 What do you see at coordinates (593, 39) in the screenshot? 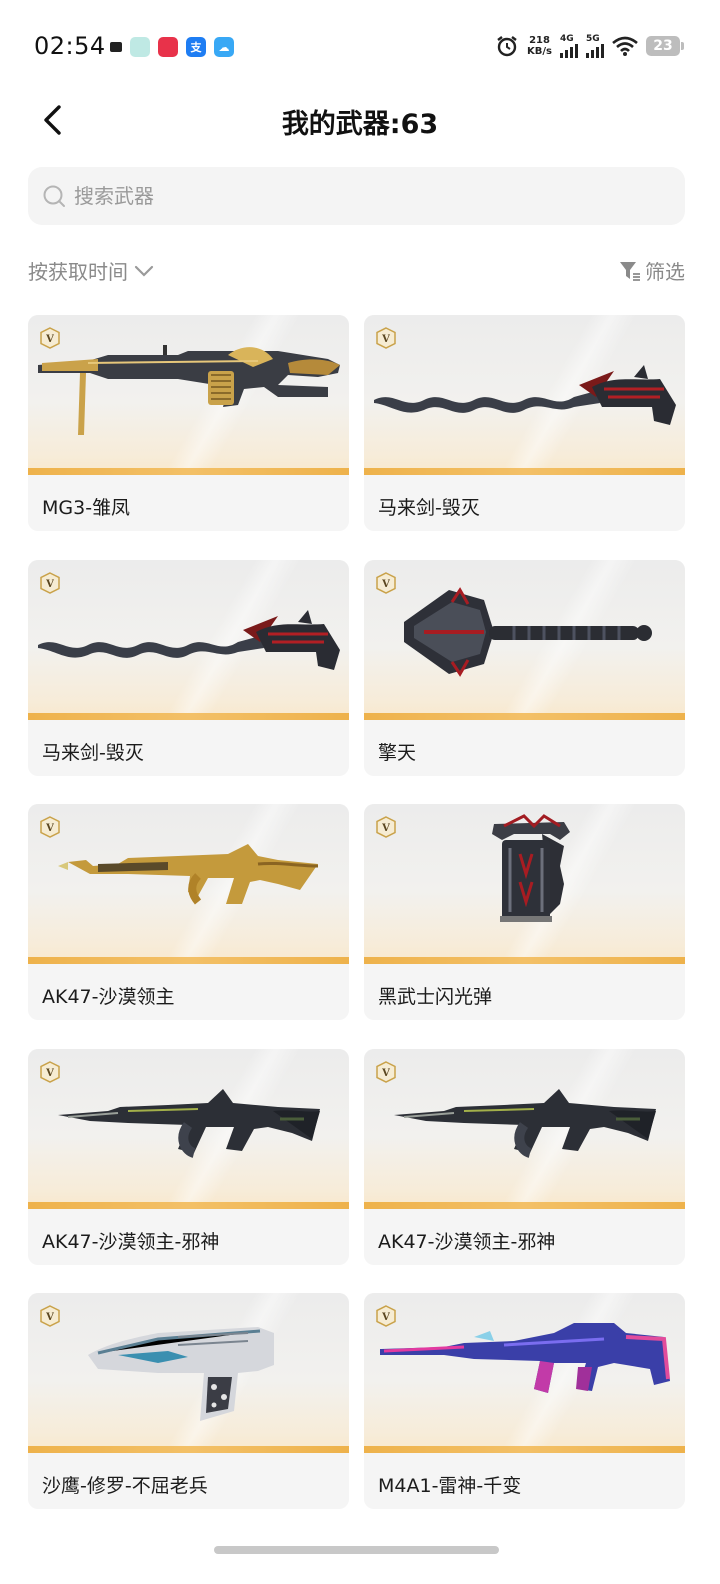
I see `signal-5g-label: 5G` at bounding box center [593, 39].